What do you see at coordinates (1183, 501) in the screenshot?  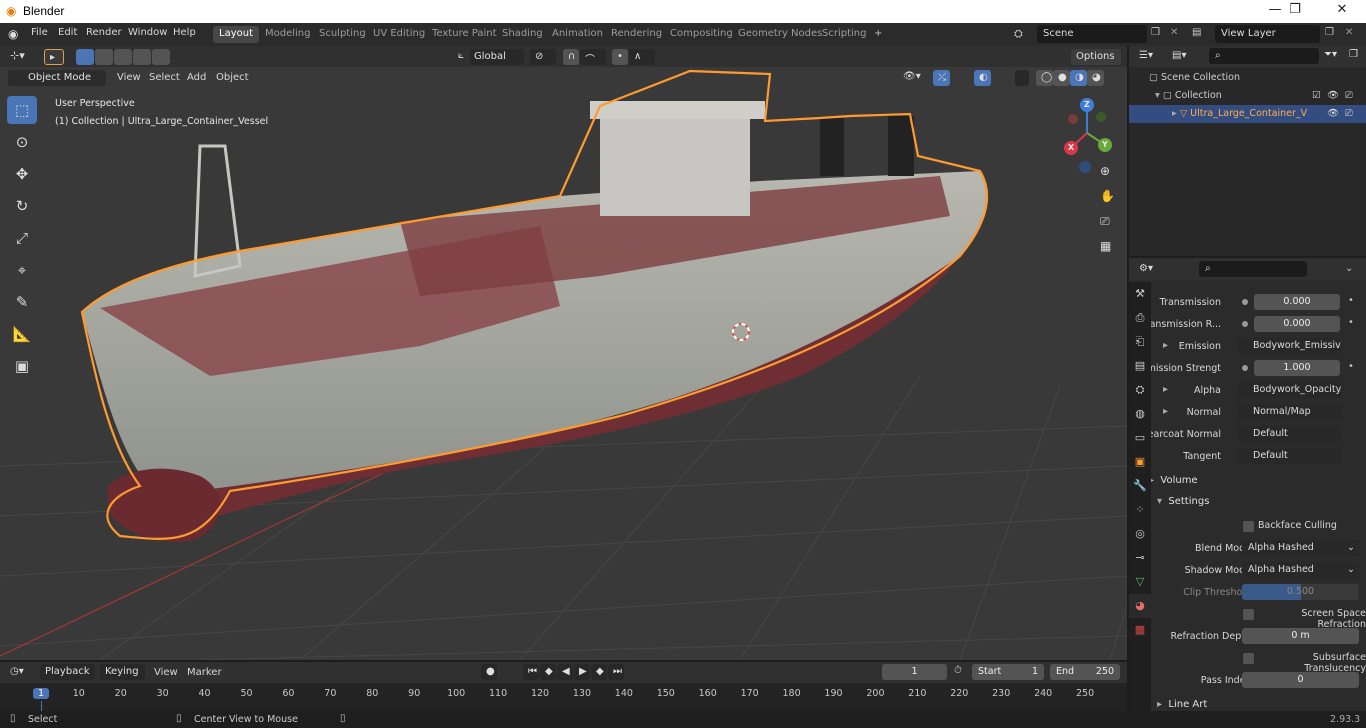 I see `settings-panel-header: ▾ Settings` at bounding box center [1183, 501].